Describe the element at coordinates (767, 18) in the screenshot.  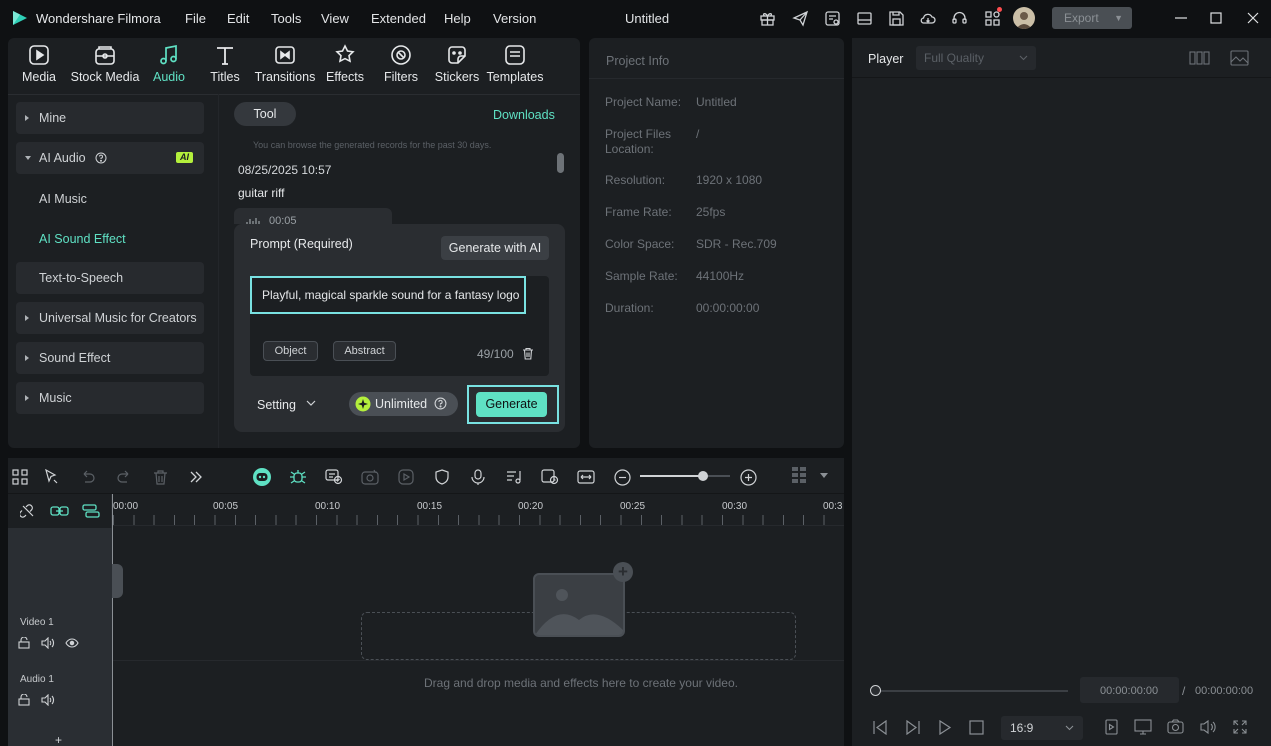
I see `gift-icon` at that location.